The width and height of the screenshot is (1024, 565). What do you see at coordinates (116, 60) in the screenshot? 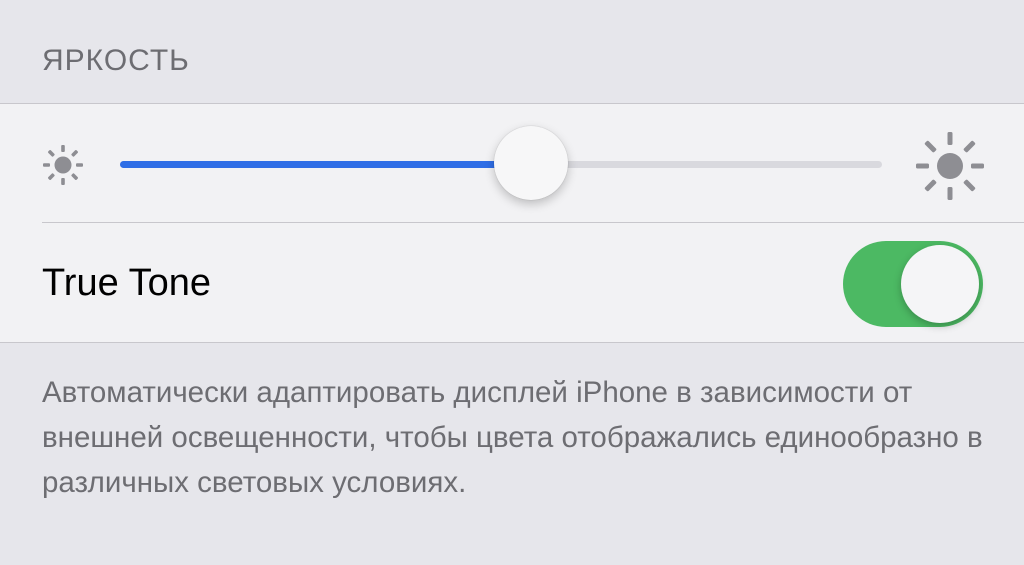
I see `brightness-section-header: ЯРКОСТЬ` at bounding box center [116, 60].